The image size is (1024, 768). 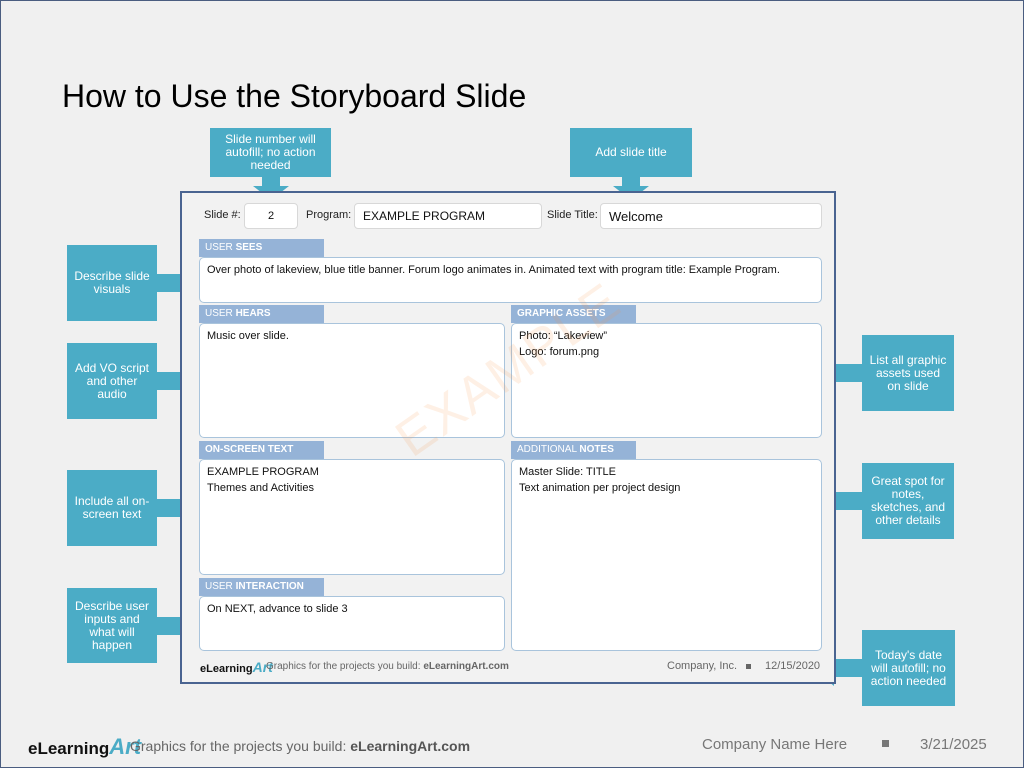 I want to click on footer-date: 3/21/2025, so click(x=953, y=744).